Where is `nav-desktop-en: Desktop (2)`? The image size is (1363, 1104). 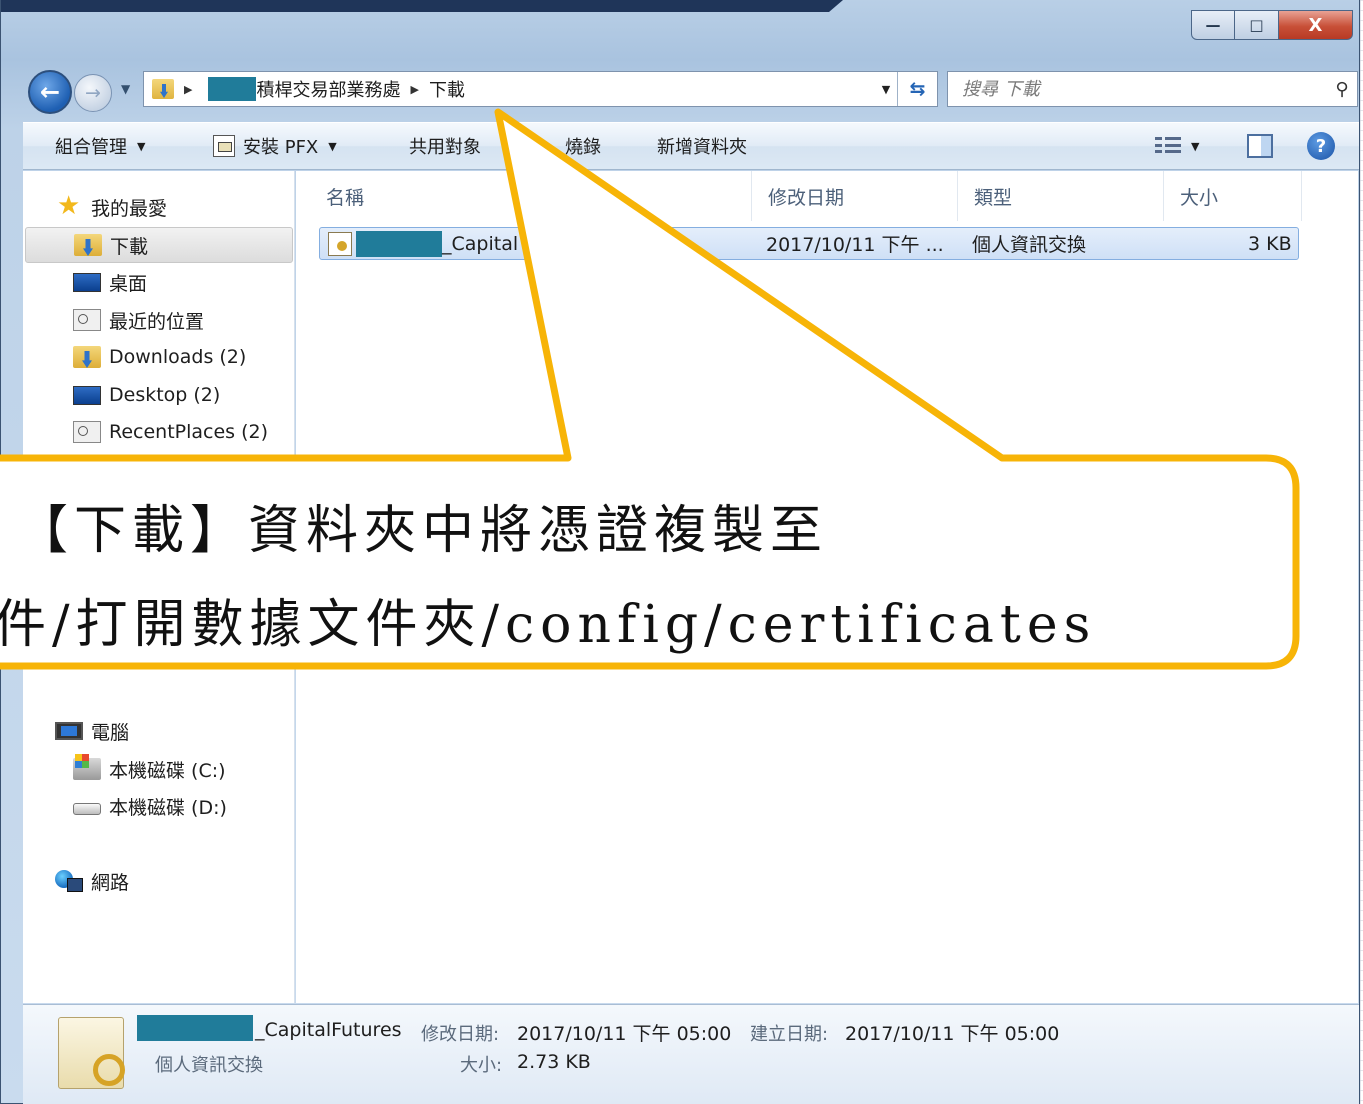 nav-desktop-en: Desktop (2) is located at coordinates (146, 395).